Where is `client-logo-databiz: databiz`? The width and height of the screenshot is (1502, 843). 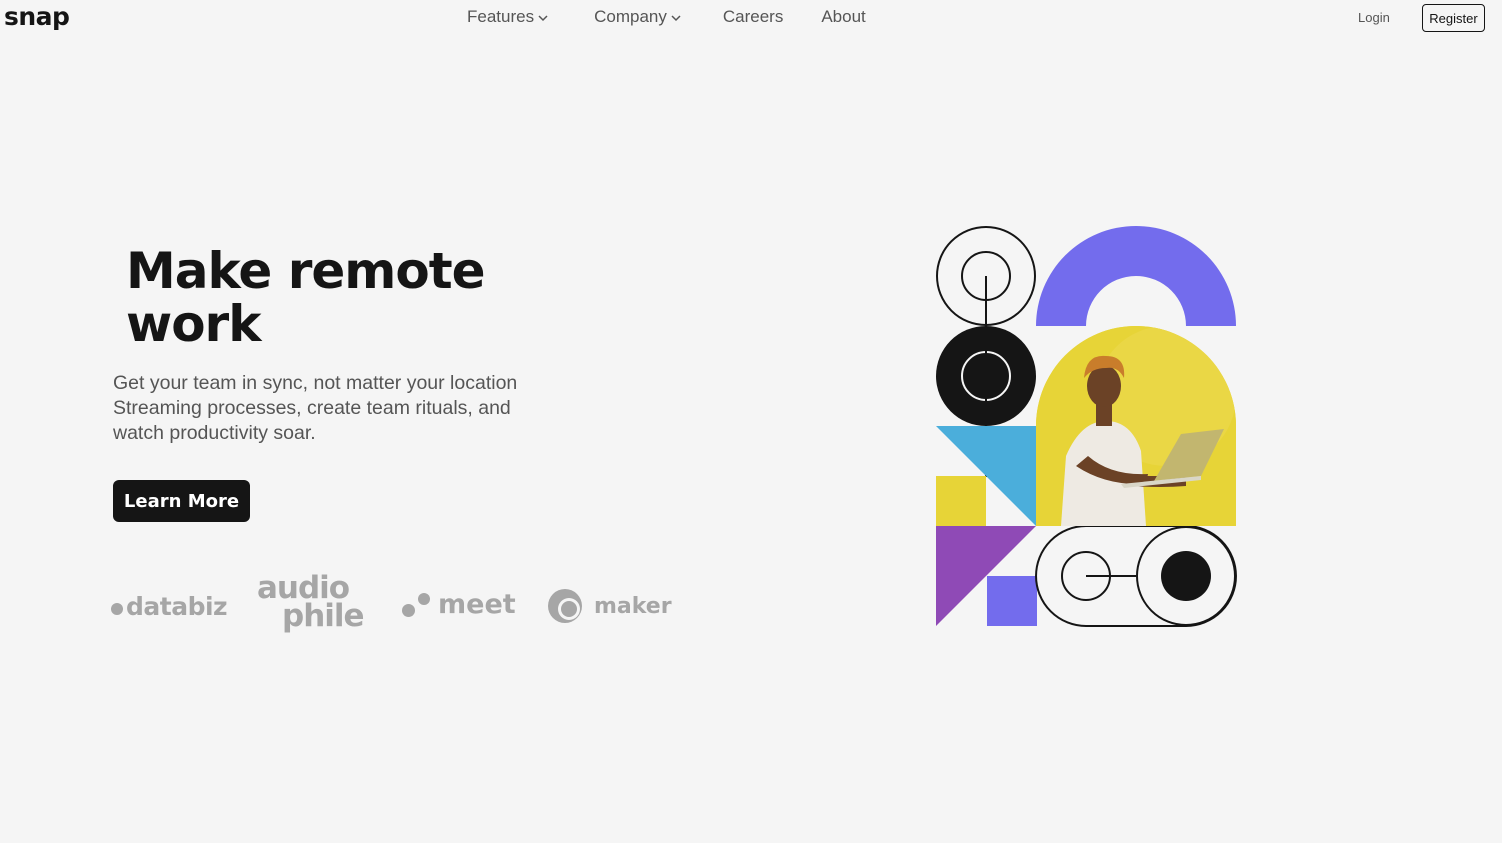 client-logo-databiz: databiz is located at coordinates (169, 606).